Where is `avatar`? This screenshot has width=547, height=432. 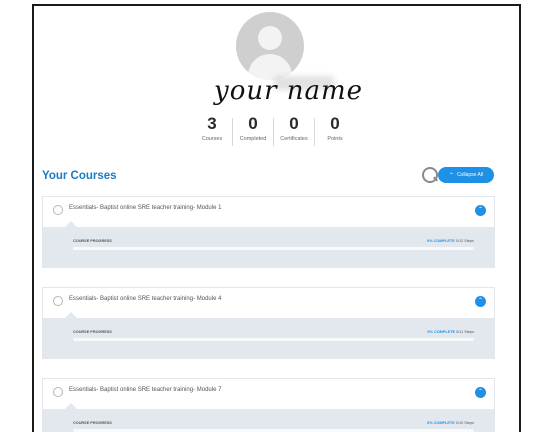 avatar is located at coordinates (270, 46).